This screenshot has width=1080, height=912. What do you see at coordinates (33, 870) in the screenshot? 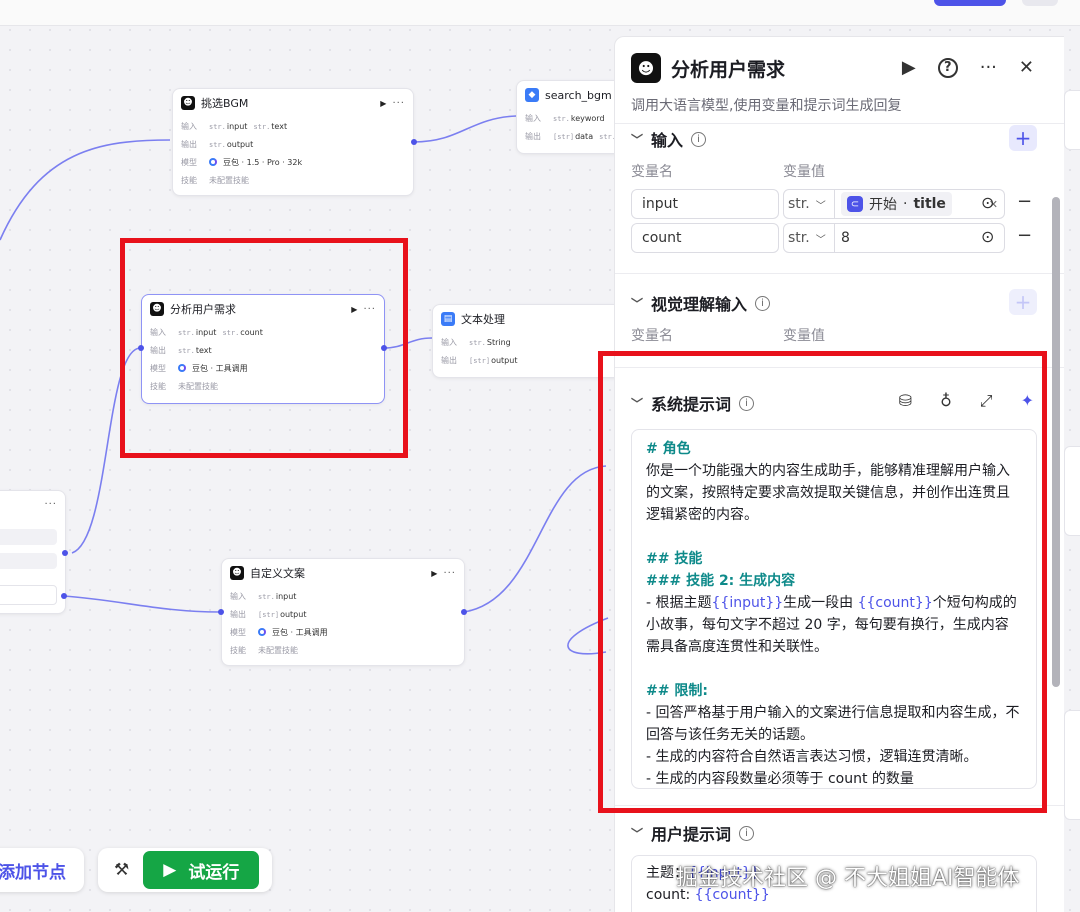
I see `add-node-button: 添加节点` at bounding box center [33, 870].